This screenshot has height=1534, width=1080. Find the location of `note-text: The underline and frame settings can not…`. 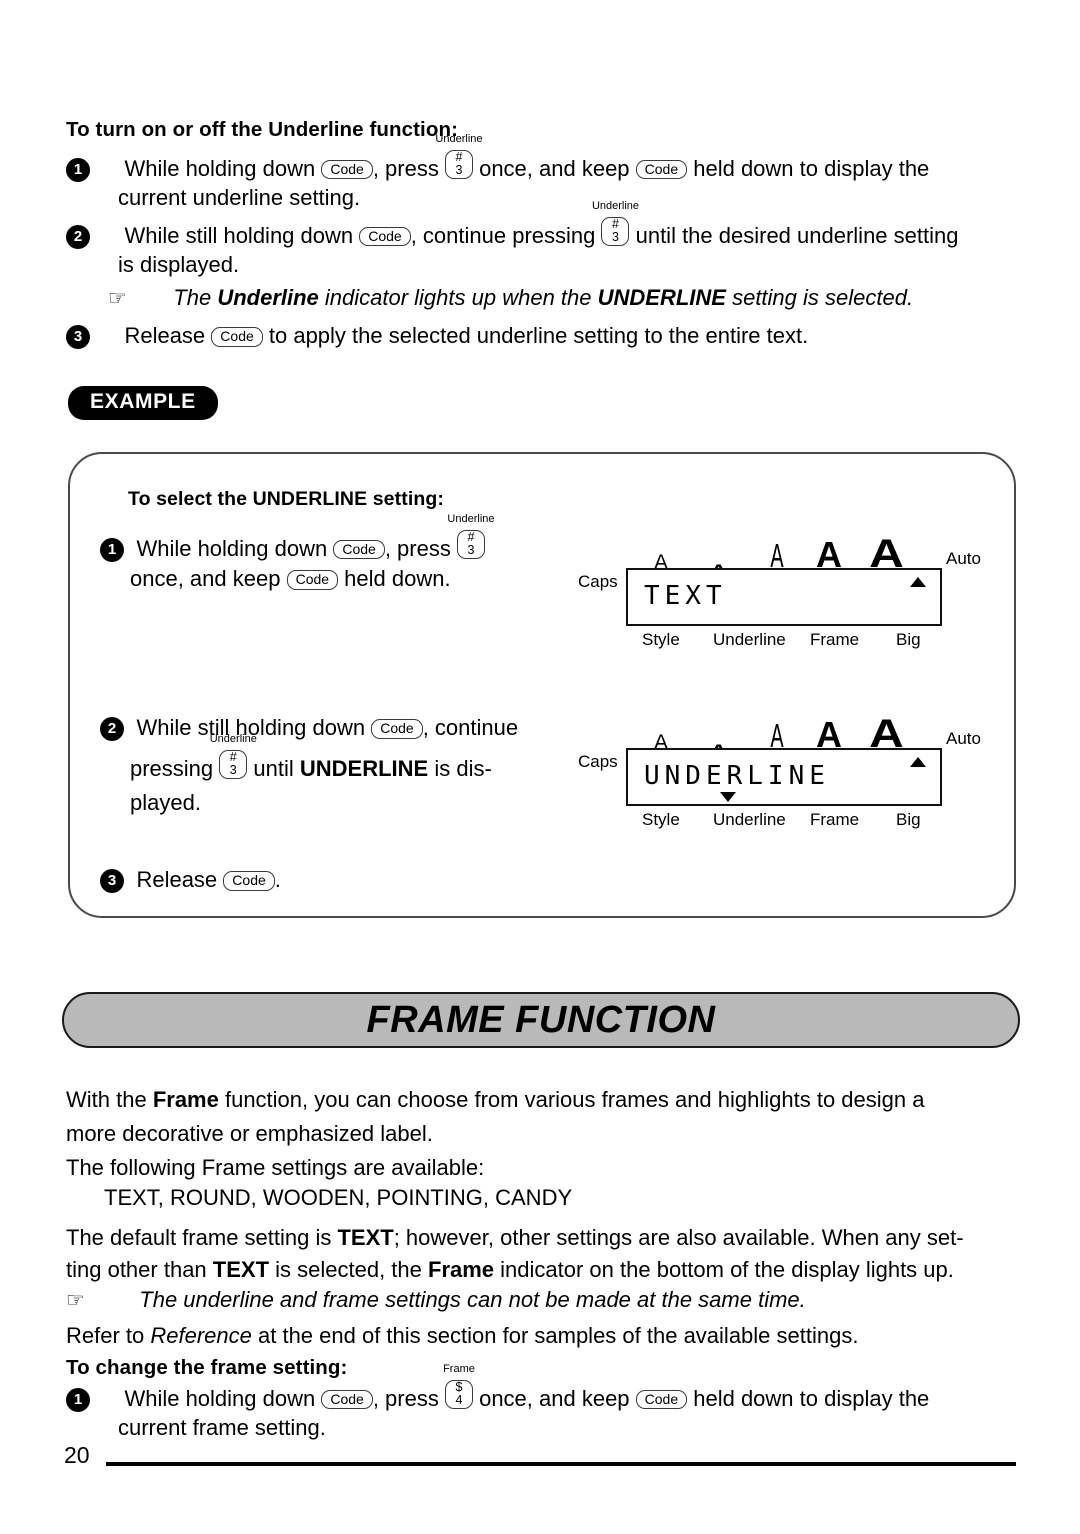

note-text: The underline and frame settings can not… is located at coordinates (472, 1299).